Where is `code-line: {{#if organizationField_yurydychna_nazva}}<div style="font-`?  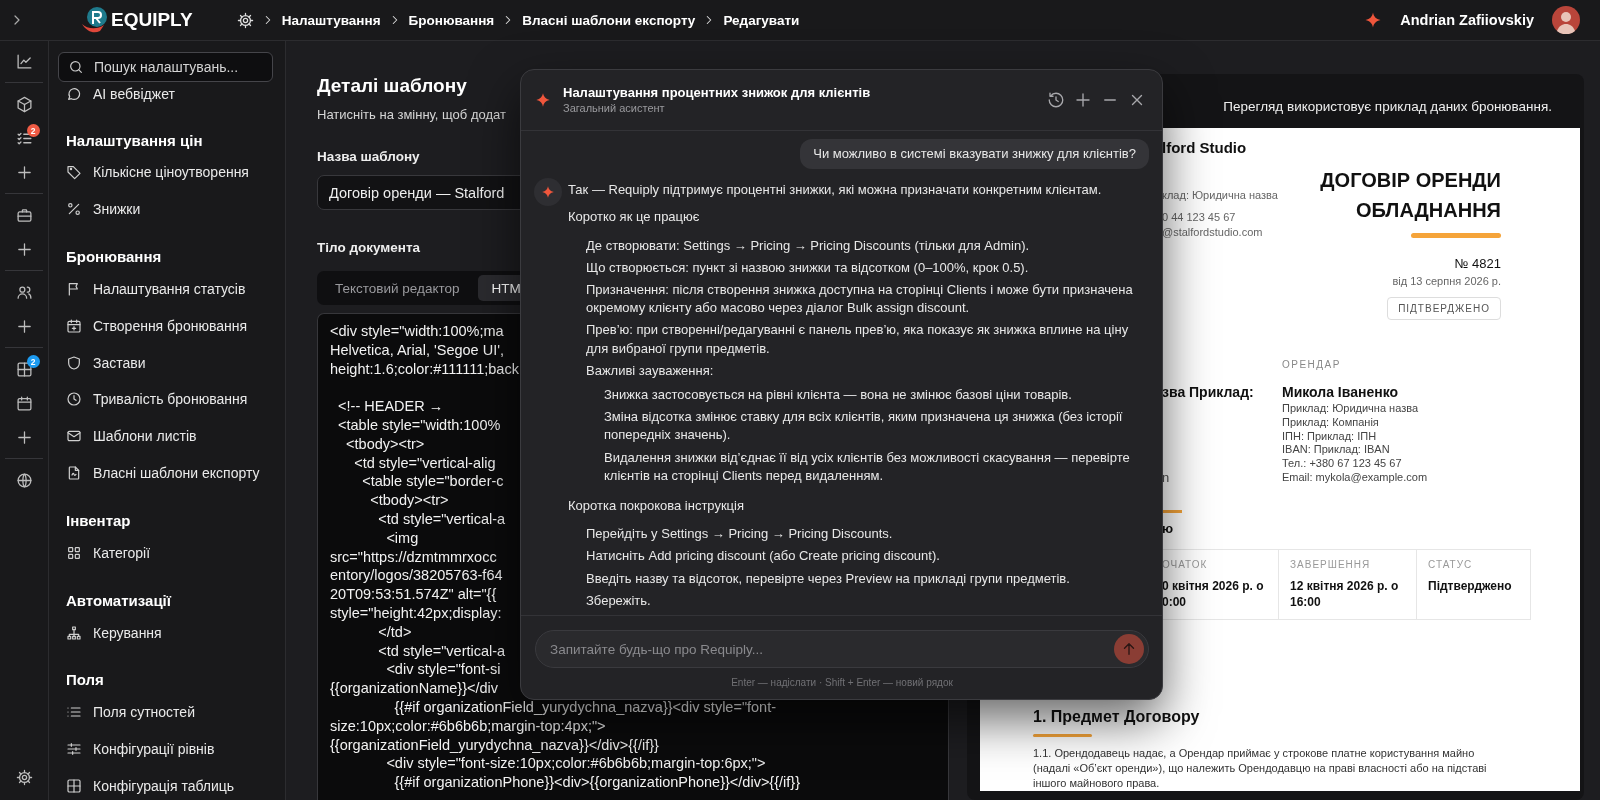 code-line: {{#if organizationField_yurydychna_nazva}}<div style="font- is located at coordinates (585, 707).